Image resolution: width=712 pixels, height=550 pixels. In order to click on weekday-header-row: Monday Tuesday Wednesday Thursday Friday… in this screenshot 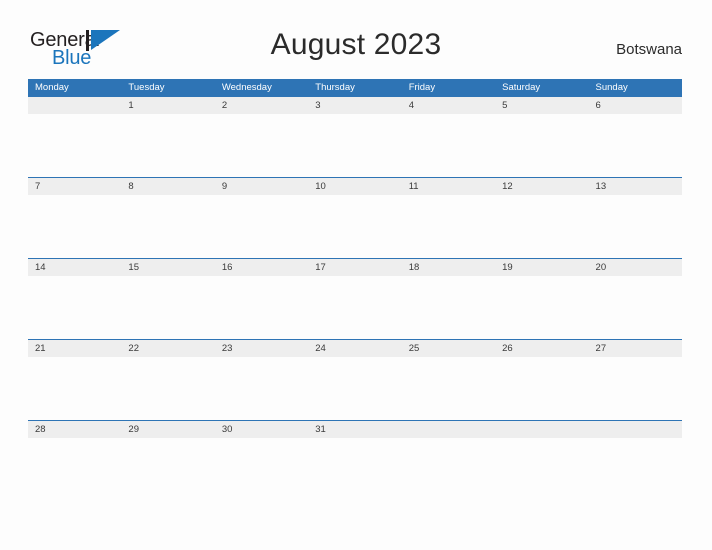, I will do `click(355, 87)`.